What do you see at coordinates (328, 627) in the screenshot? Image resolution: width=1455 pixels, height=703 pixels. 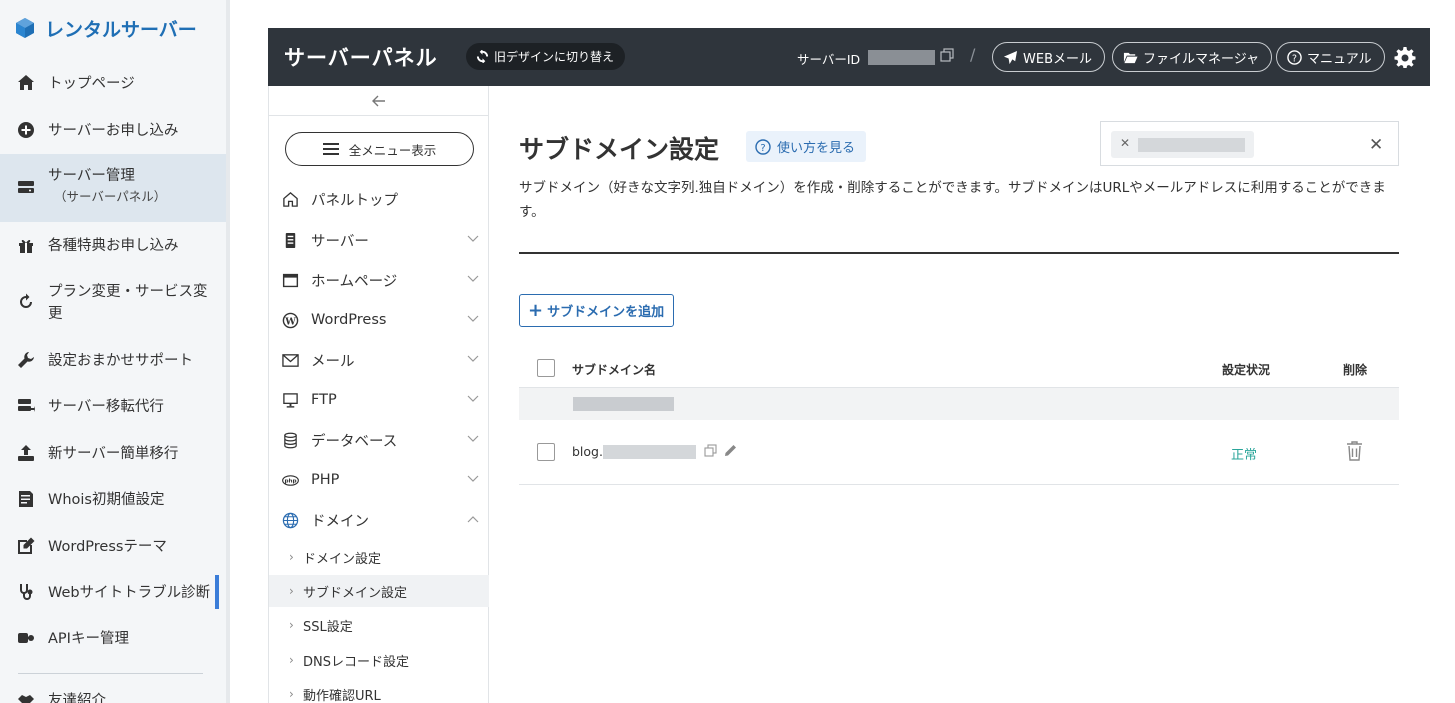 I see `nav-sub-label: SSL設定` at bounding box center [328, 627].